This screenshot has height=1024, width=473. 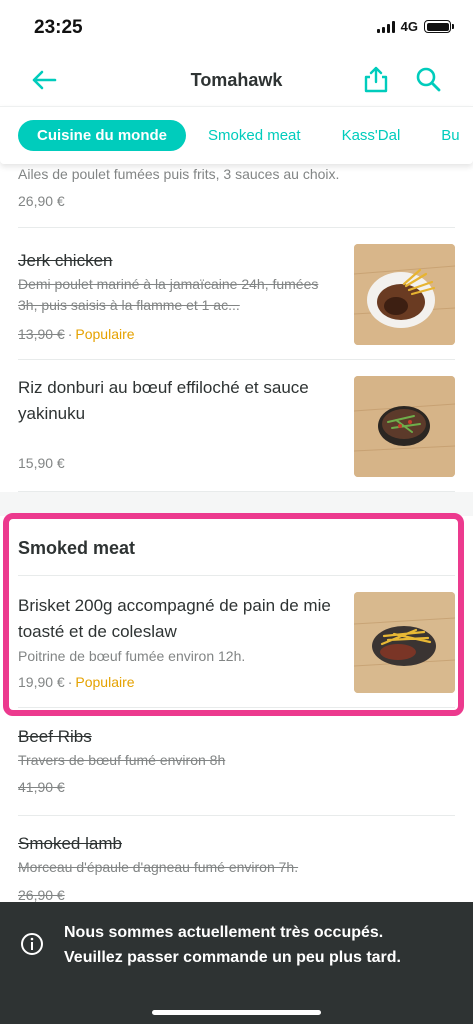 I want to click on battery-icon, so click(x=439, y=26).